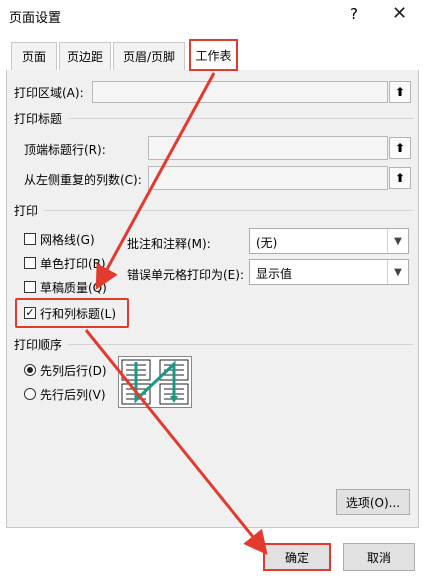  I want to click on page-order-heading: 打印顺序, so click(38, 345).